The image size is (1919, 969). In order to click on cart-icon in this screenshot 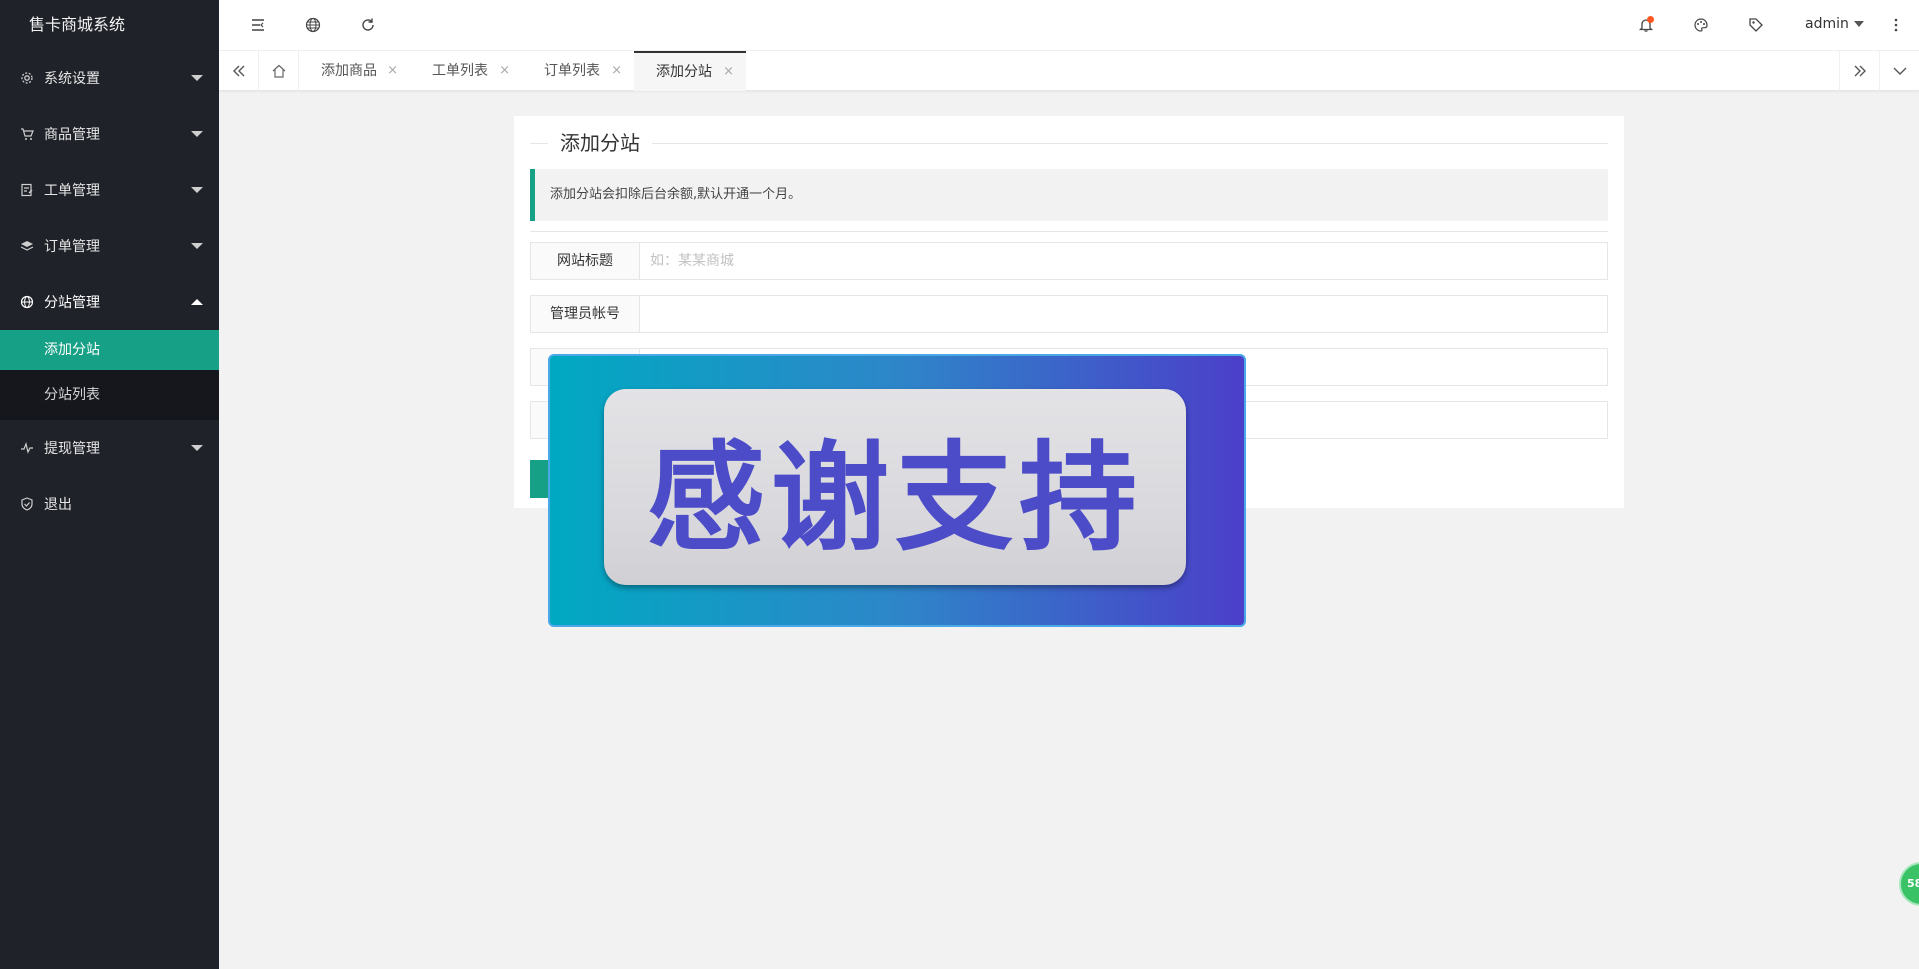, I will do `click(27, 134)`.